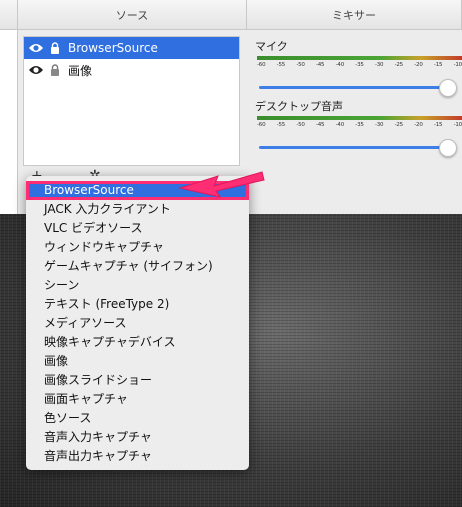  Describe the element at coordinates (80, 70) in the screenshot. I see `source-label: 画像` at that location.